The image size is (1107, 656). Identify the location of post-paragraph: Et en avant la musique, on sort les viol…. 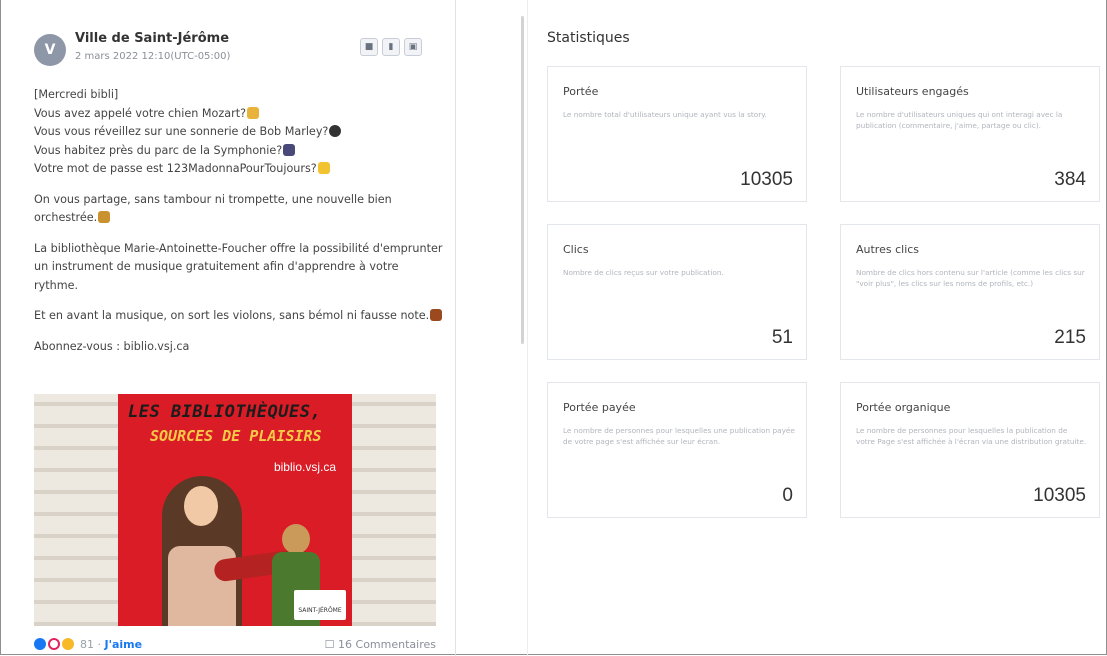
(240, 316).